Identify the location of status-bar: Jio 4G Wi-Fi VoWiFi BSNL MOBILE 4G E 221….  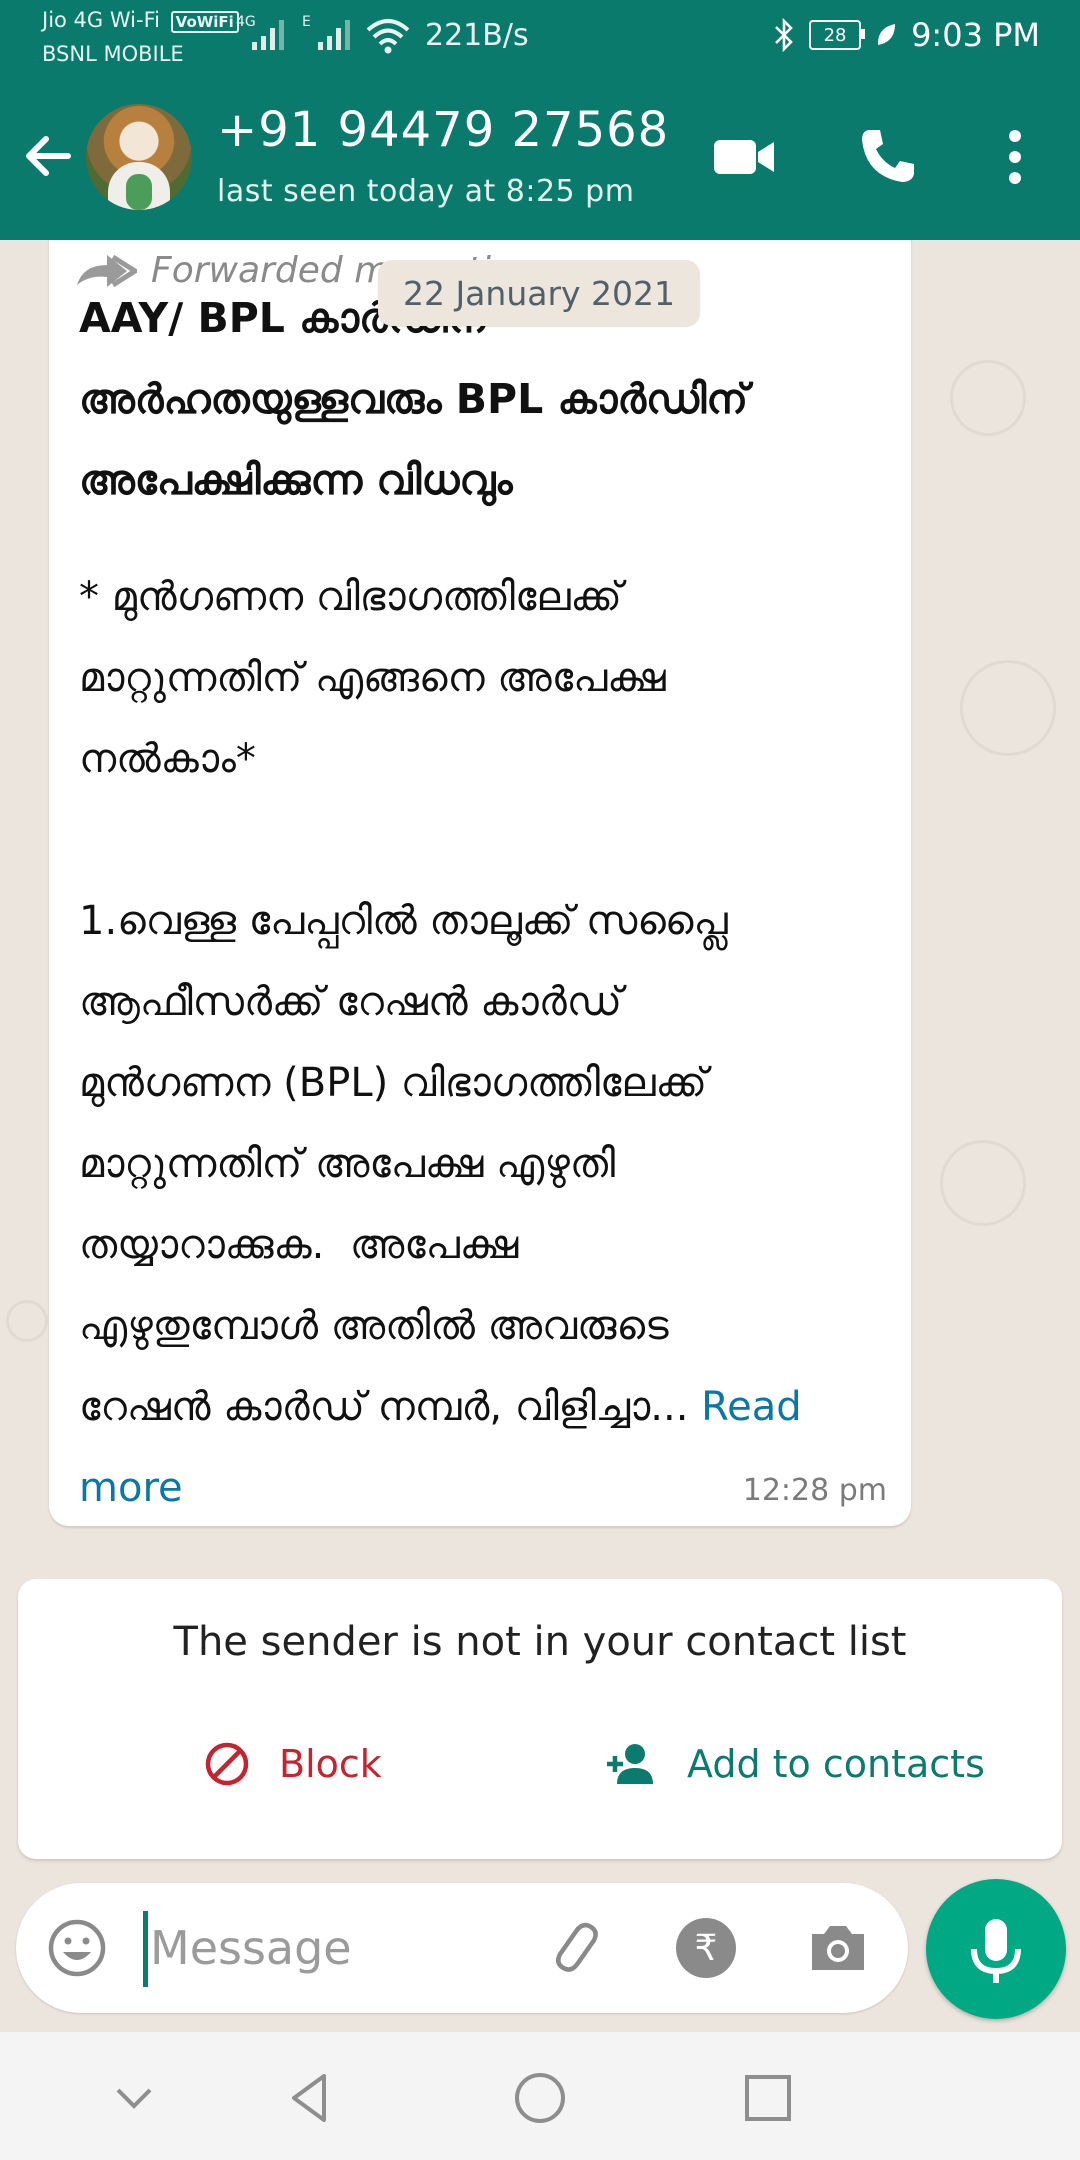
(540, 39).